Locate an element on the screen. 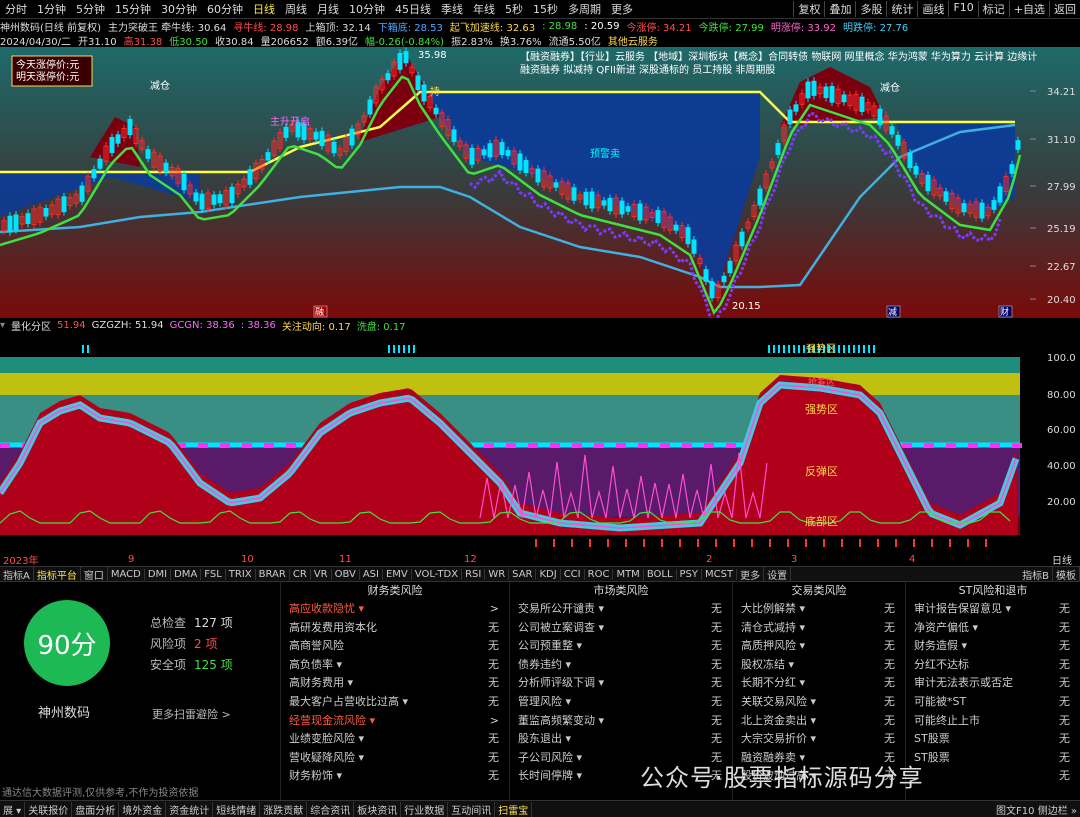 The height and width of the screenshot is (817, 1080). toolbar-button: F10 is located at coordinates (962, 9).